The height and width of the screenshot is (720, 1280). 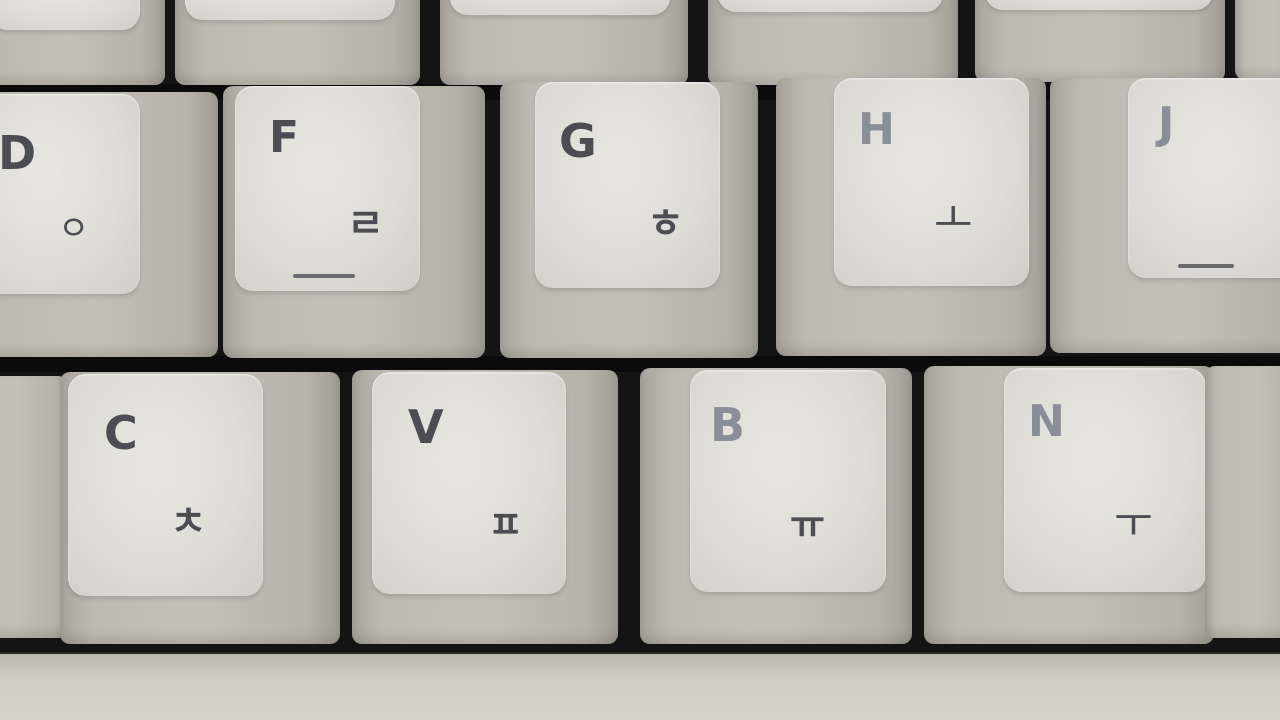 What do you see at coordinates (931, 182) in the screenshot?
I see `key-cap: H ㅗ` at bounding box center [931, 182].